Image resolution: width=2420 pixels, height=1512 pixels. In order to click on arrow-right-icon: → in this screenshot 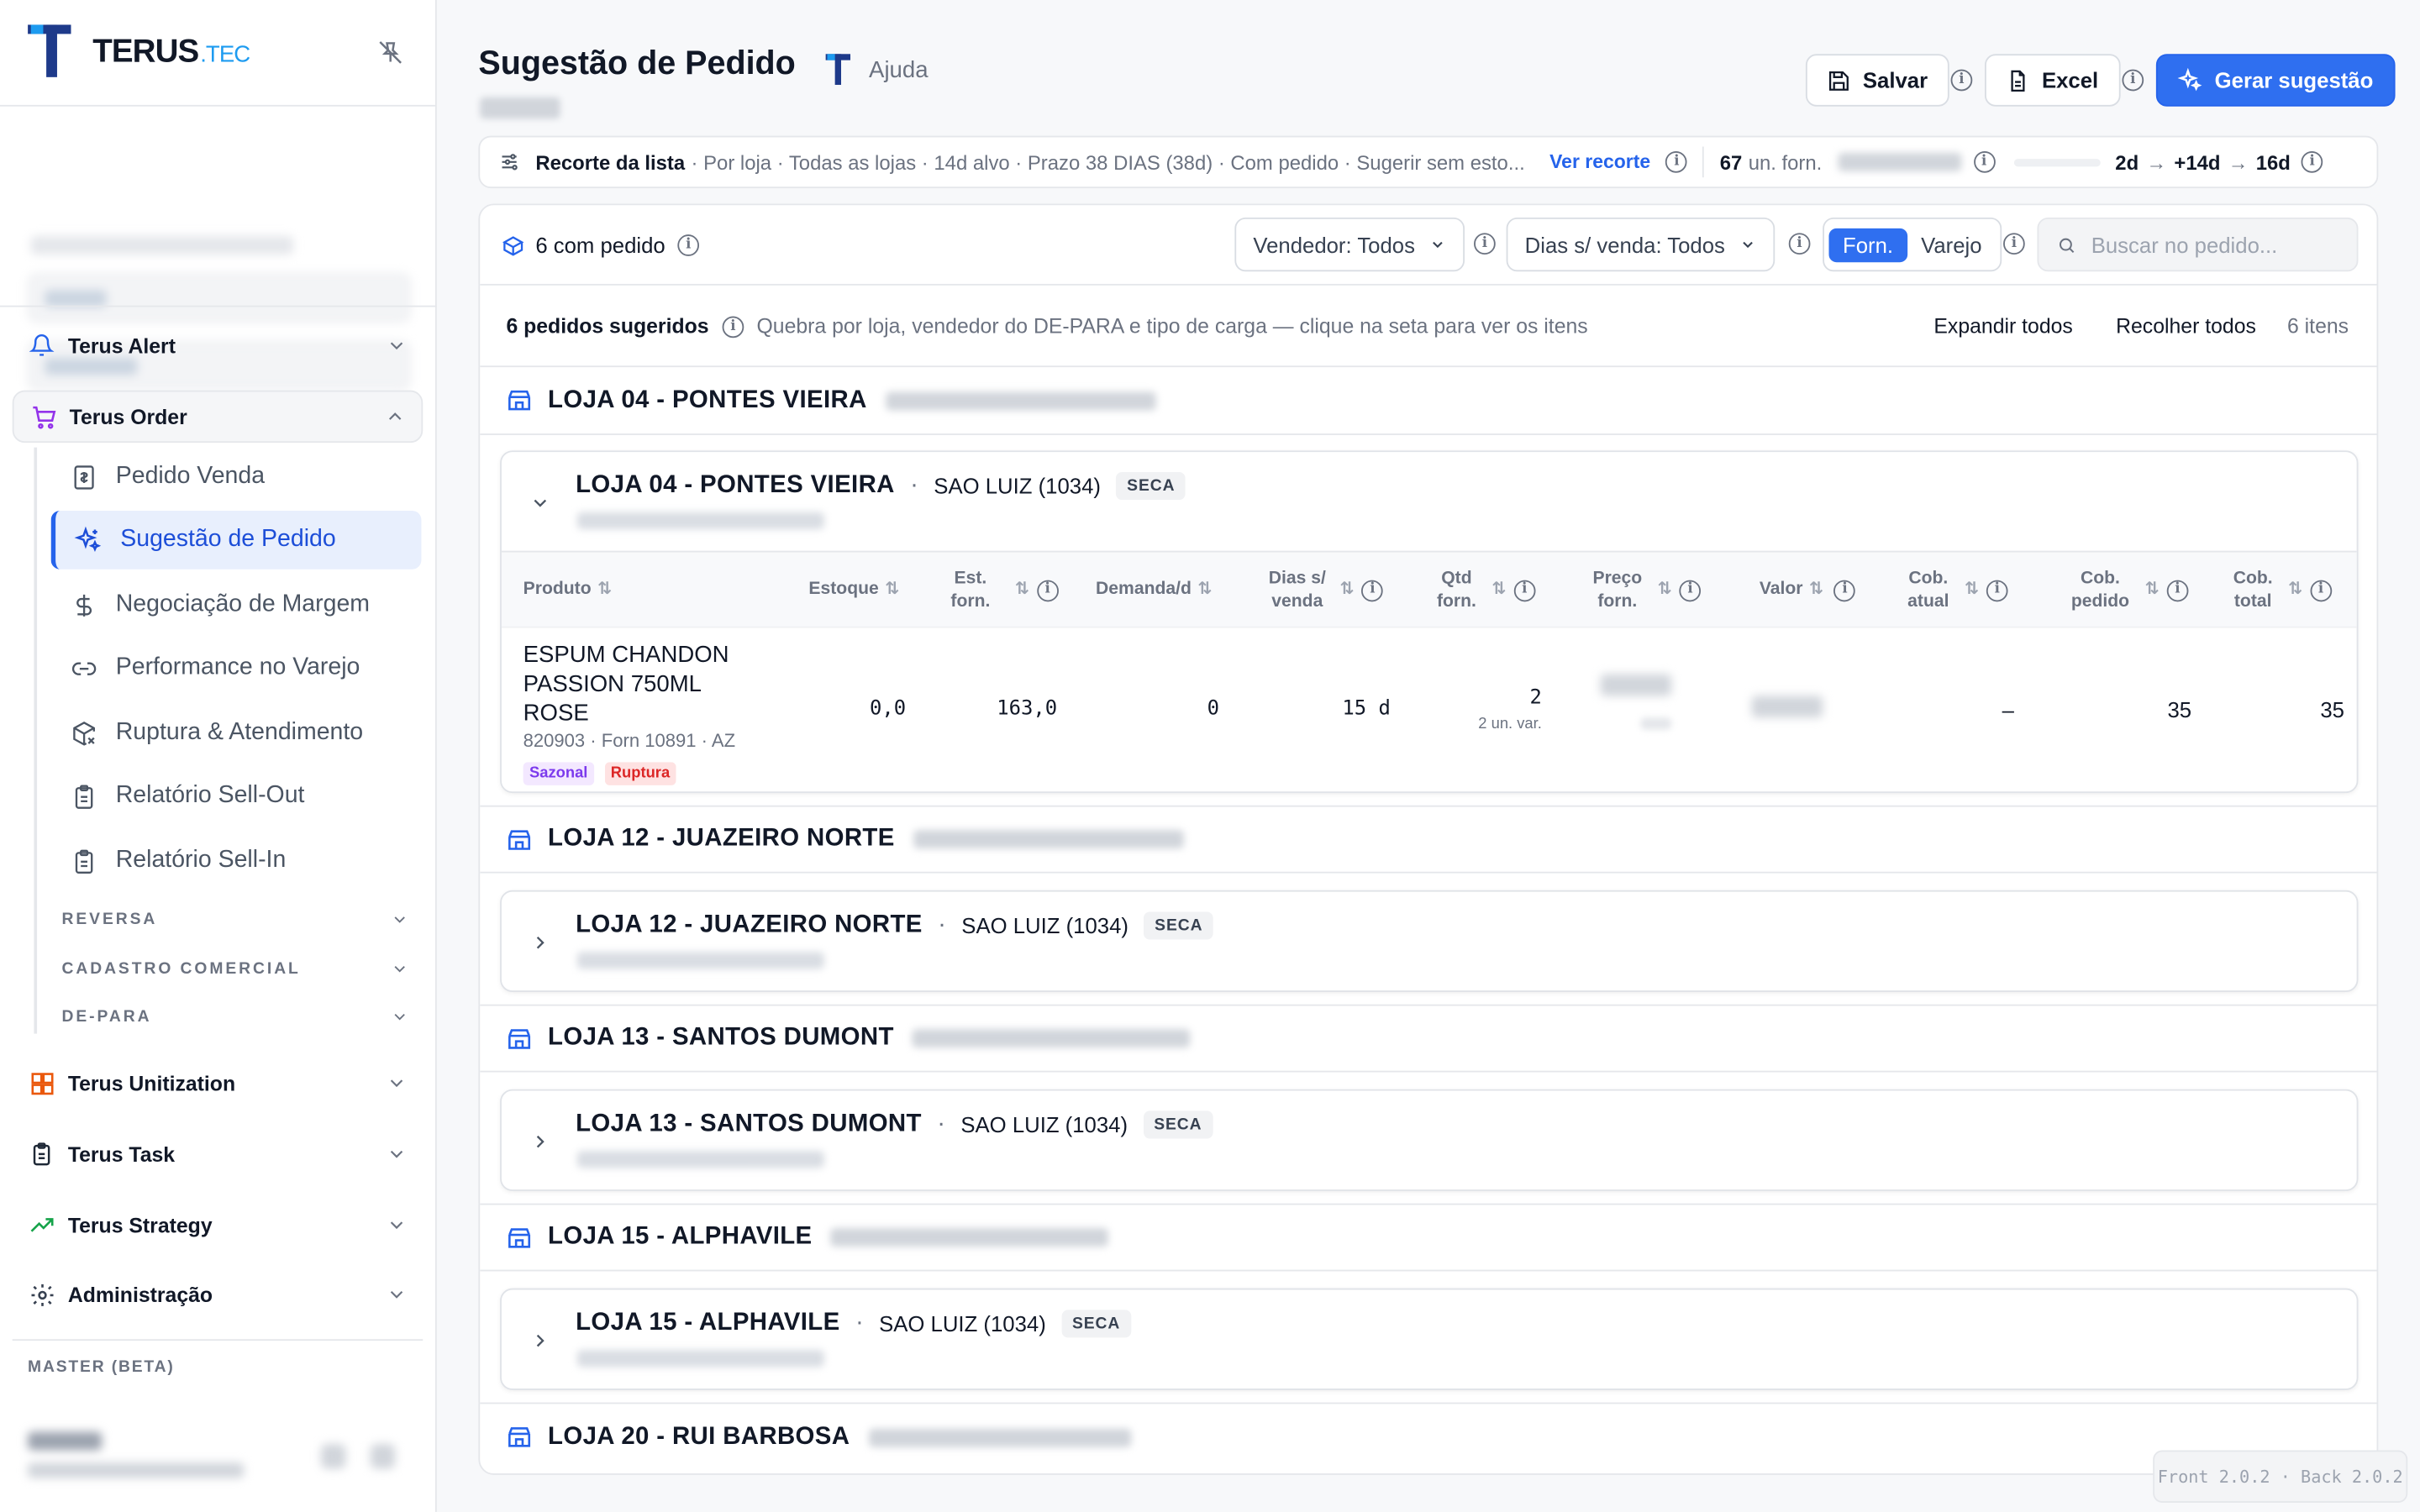, I will do `click(2156, 162)`.